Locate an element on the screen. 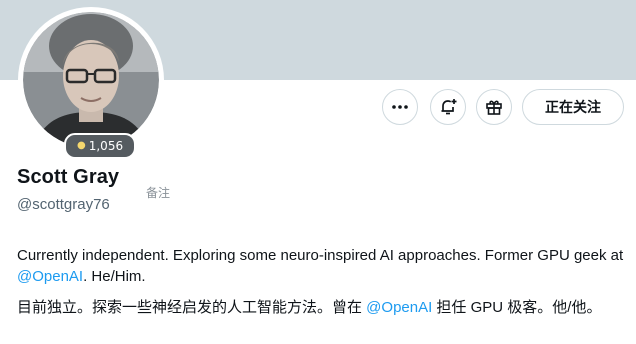  profile-name: Scott Gray is located at coordinates (68, 177).